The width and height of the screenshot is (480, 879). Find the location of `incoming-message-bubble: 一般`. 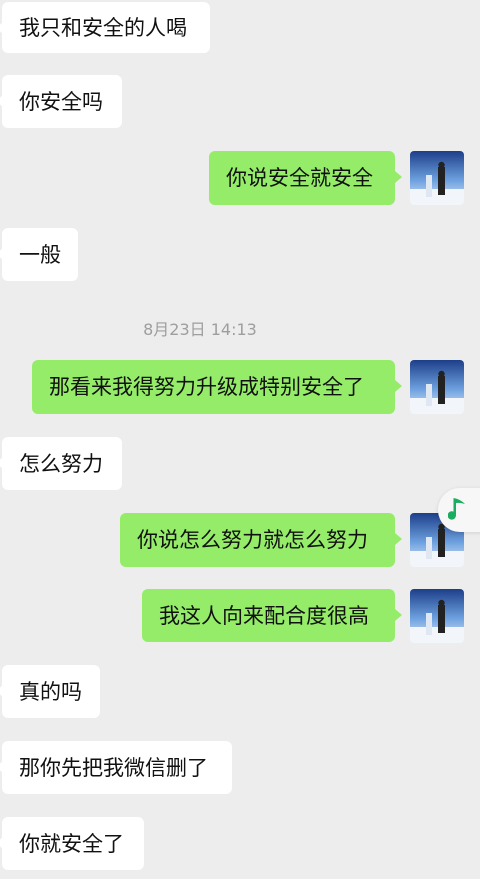

incoming-message-bubble: 一般 is located at coordinates (39, 254).